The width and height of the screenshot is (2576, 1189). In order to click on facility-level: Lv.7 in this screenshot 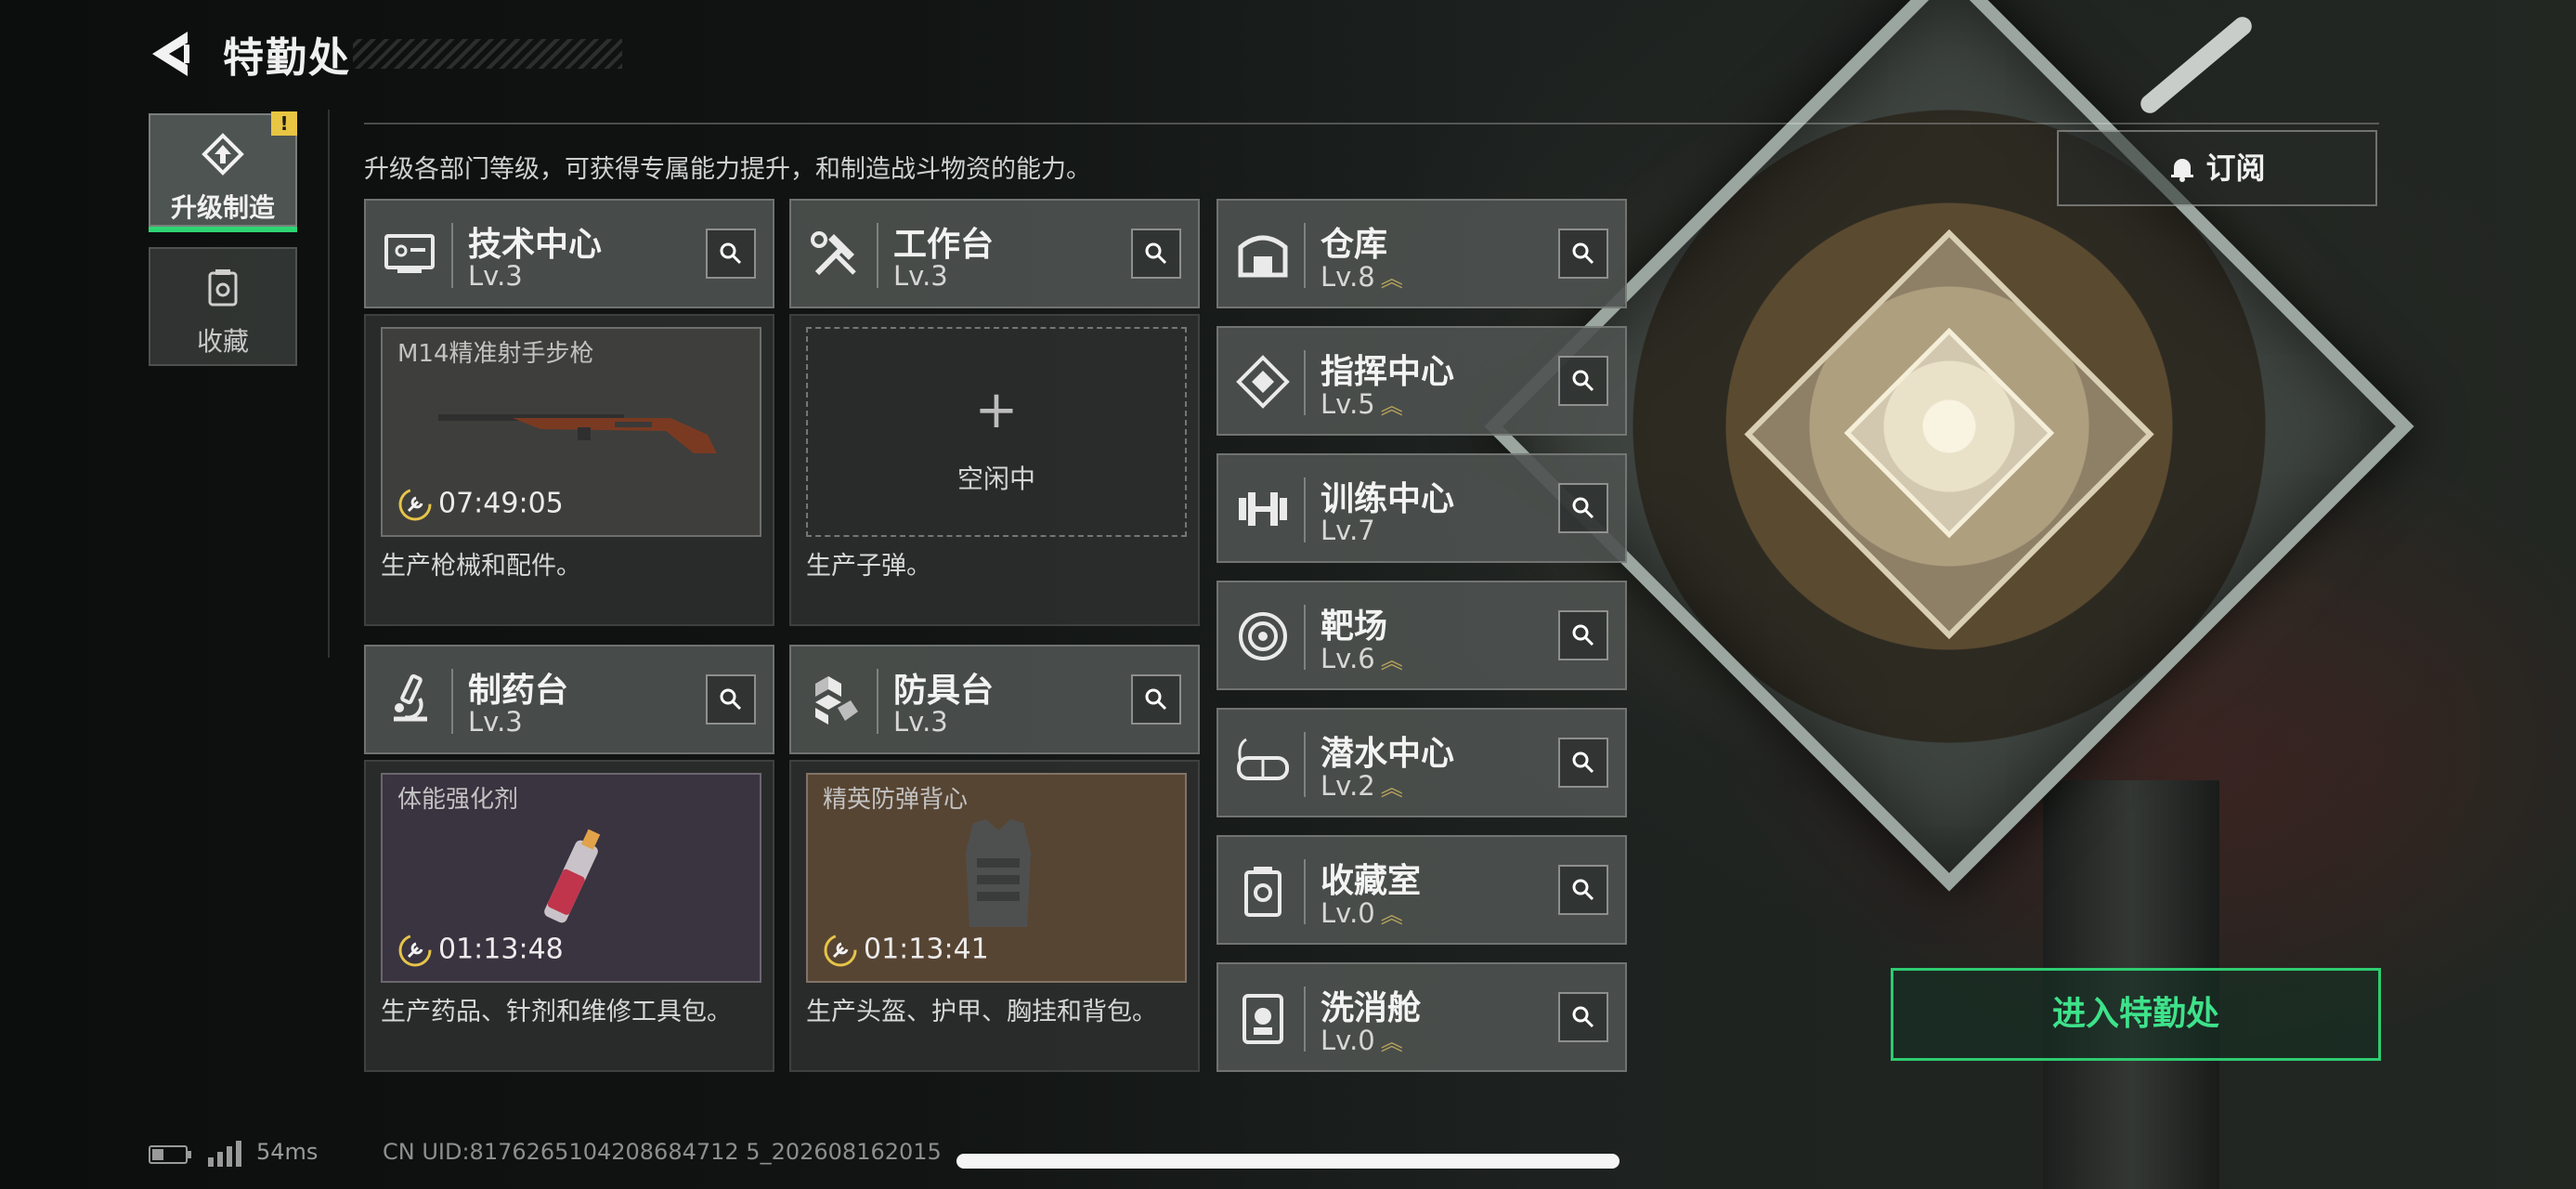, I will do `click(1348, 531)`.